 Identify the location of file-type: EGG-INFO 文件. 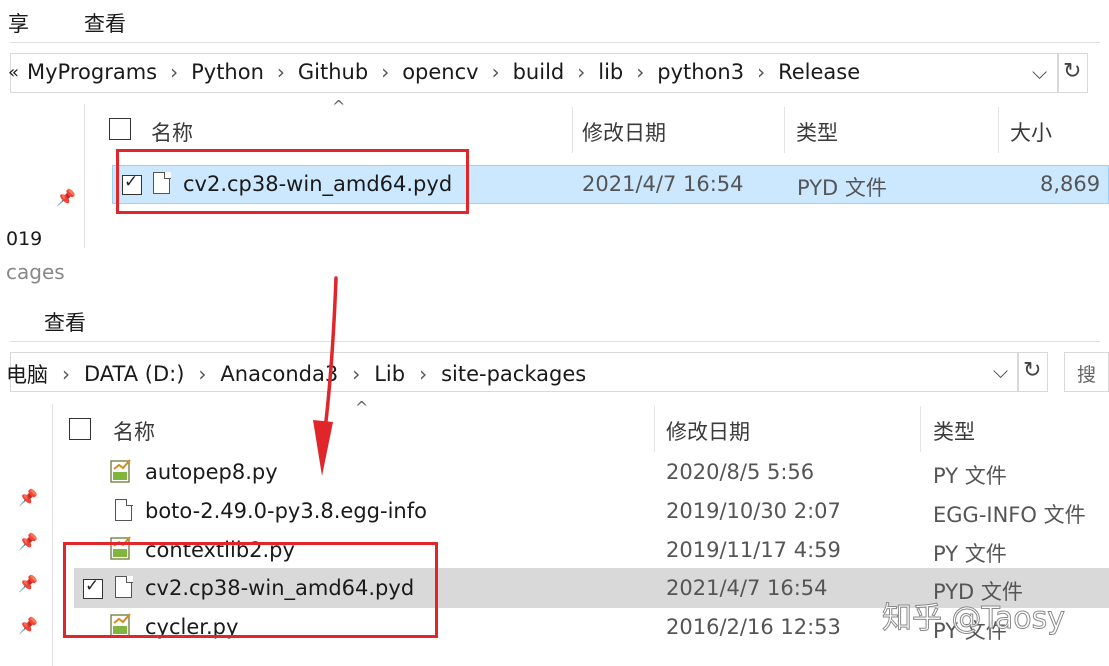
(1009, 515).